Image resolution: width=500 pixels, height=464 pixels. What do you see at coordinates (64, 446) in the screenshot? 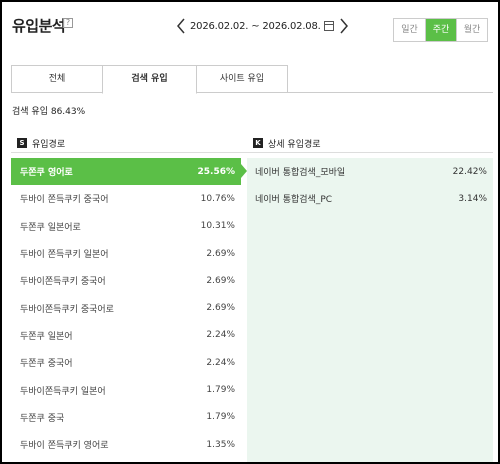
I see `list-item-label: 두바이 쫀득쿠키 영어로` at bounding box center [64, 446].